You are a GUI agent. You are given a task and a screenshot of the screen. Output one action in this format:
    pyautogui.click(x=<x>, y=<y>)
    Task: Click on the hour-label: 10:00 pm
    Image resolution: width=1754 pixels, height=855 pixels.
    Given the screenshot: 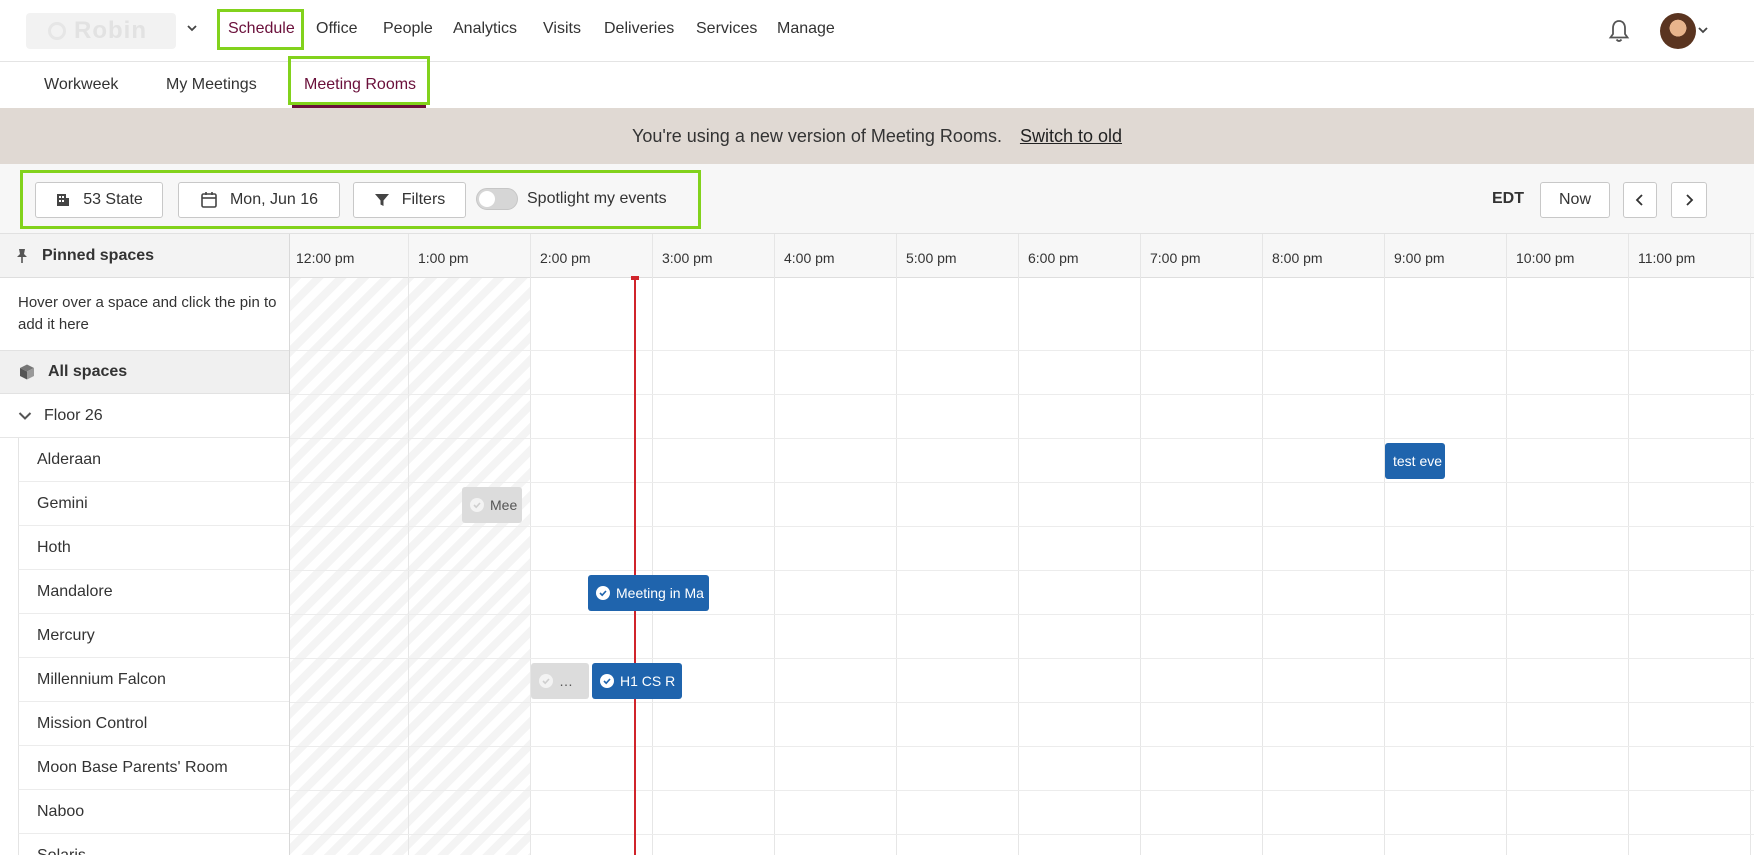 What is the action you would take?
    pyautogui.click(x=1545, y=258)
    